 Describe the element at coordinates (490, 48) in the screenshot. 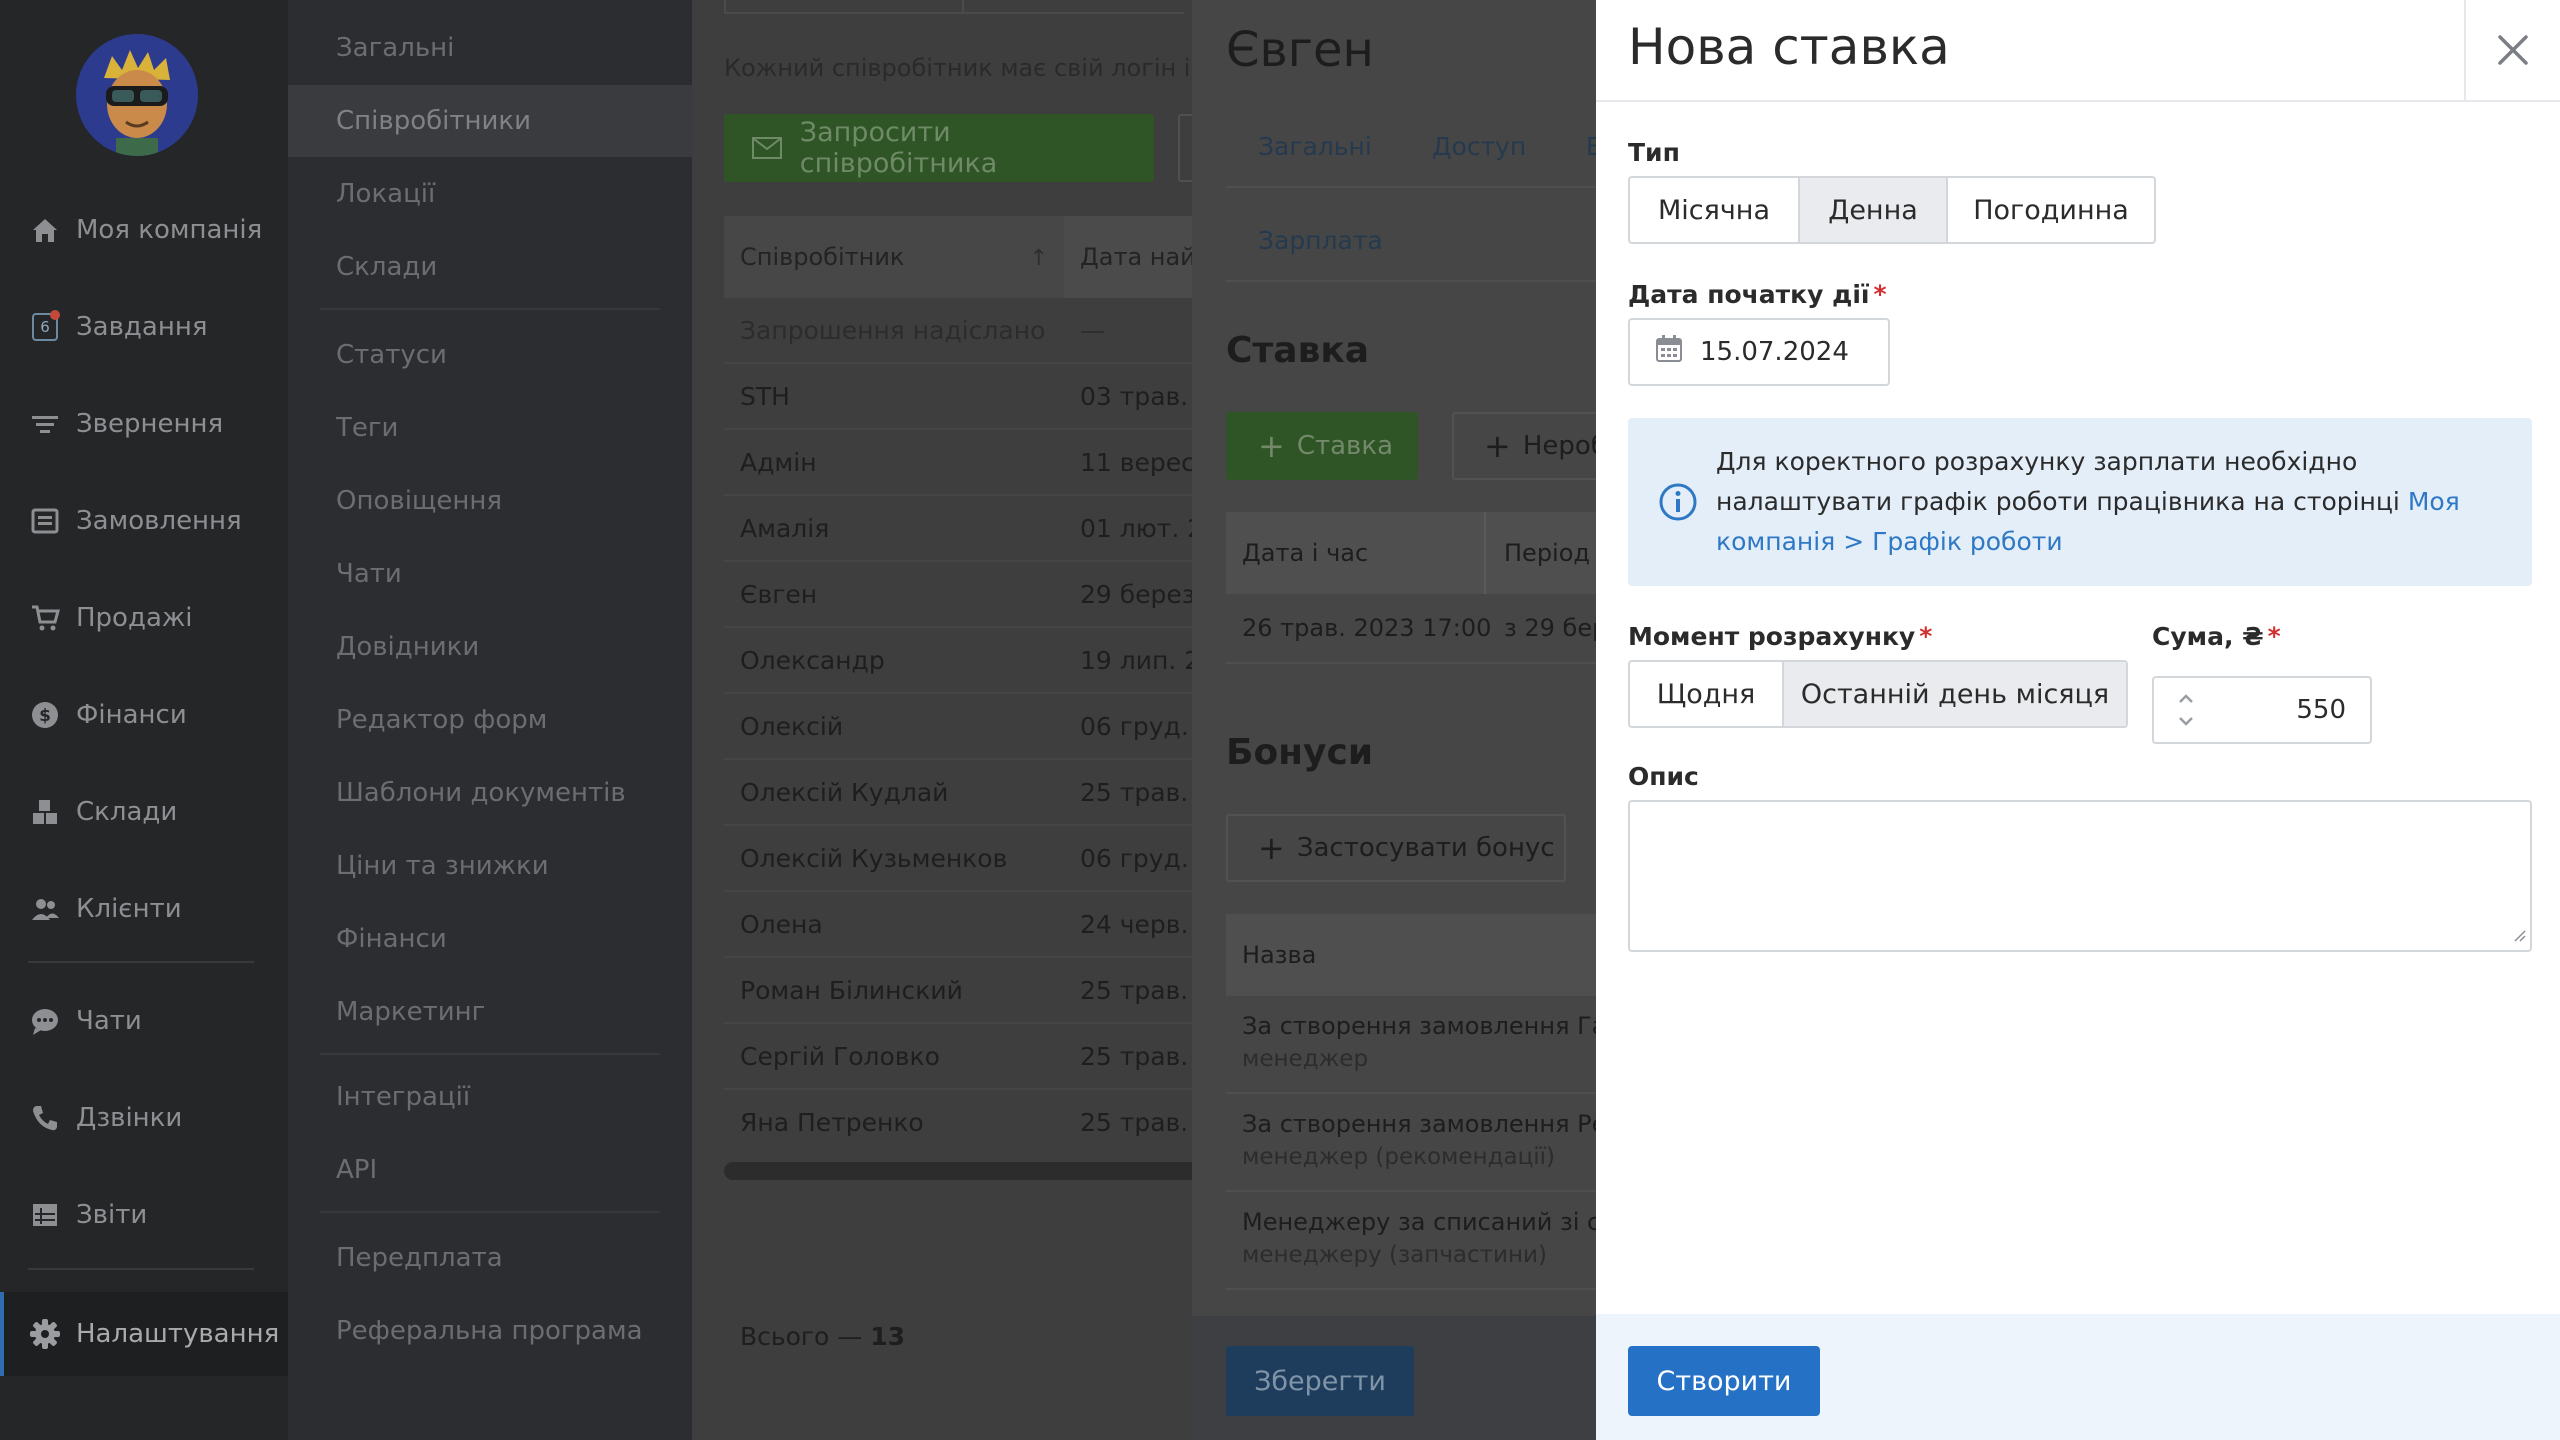

I see `submenu-item-general: Загальні` at that location.